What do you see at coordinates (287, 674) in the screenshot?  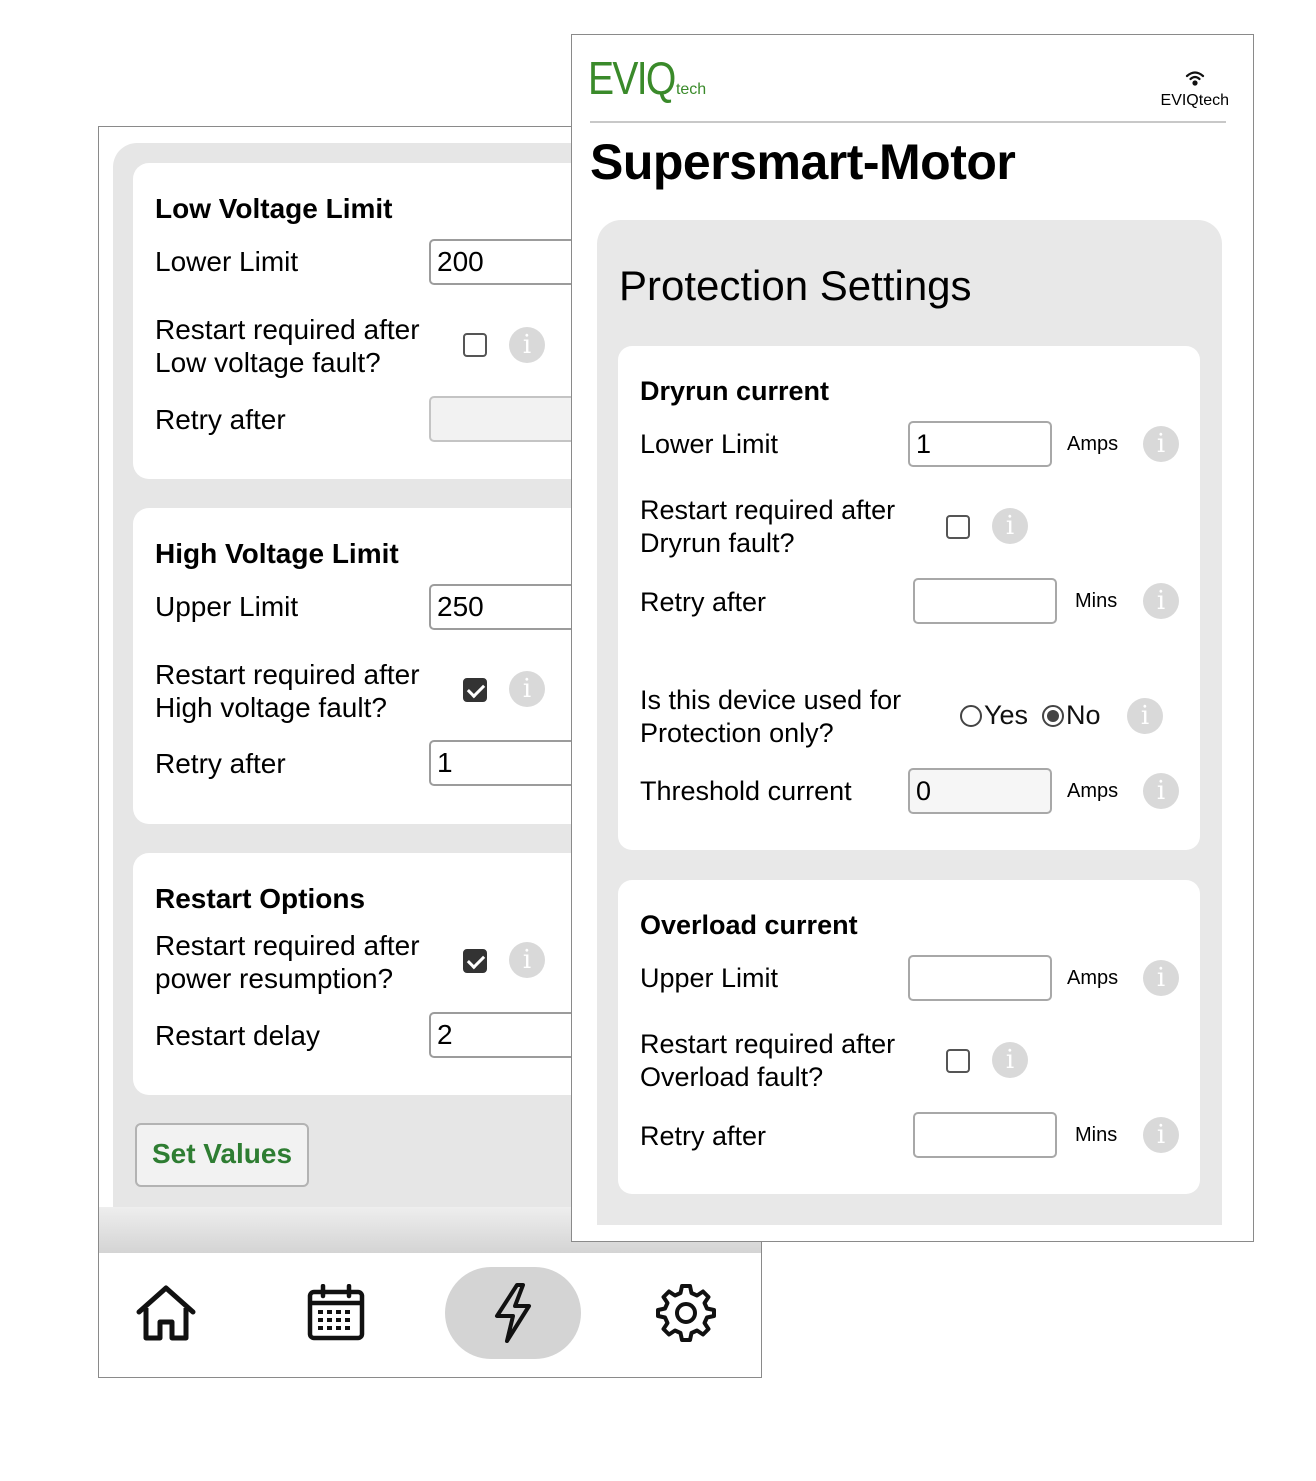 I see `high-voltage-restart-label-line1: Restart required after` at bounding box center [287, 674].